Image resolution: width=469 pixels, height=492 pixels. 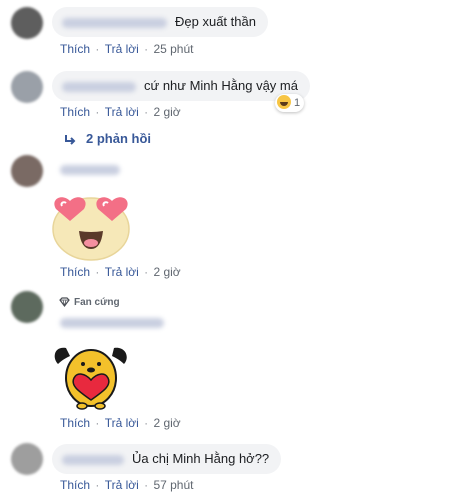 What do you see at coordinates (64, 302) in the screenshot?
I see `diamond-icon` at bounding box center [64, 302].